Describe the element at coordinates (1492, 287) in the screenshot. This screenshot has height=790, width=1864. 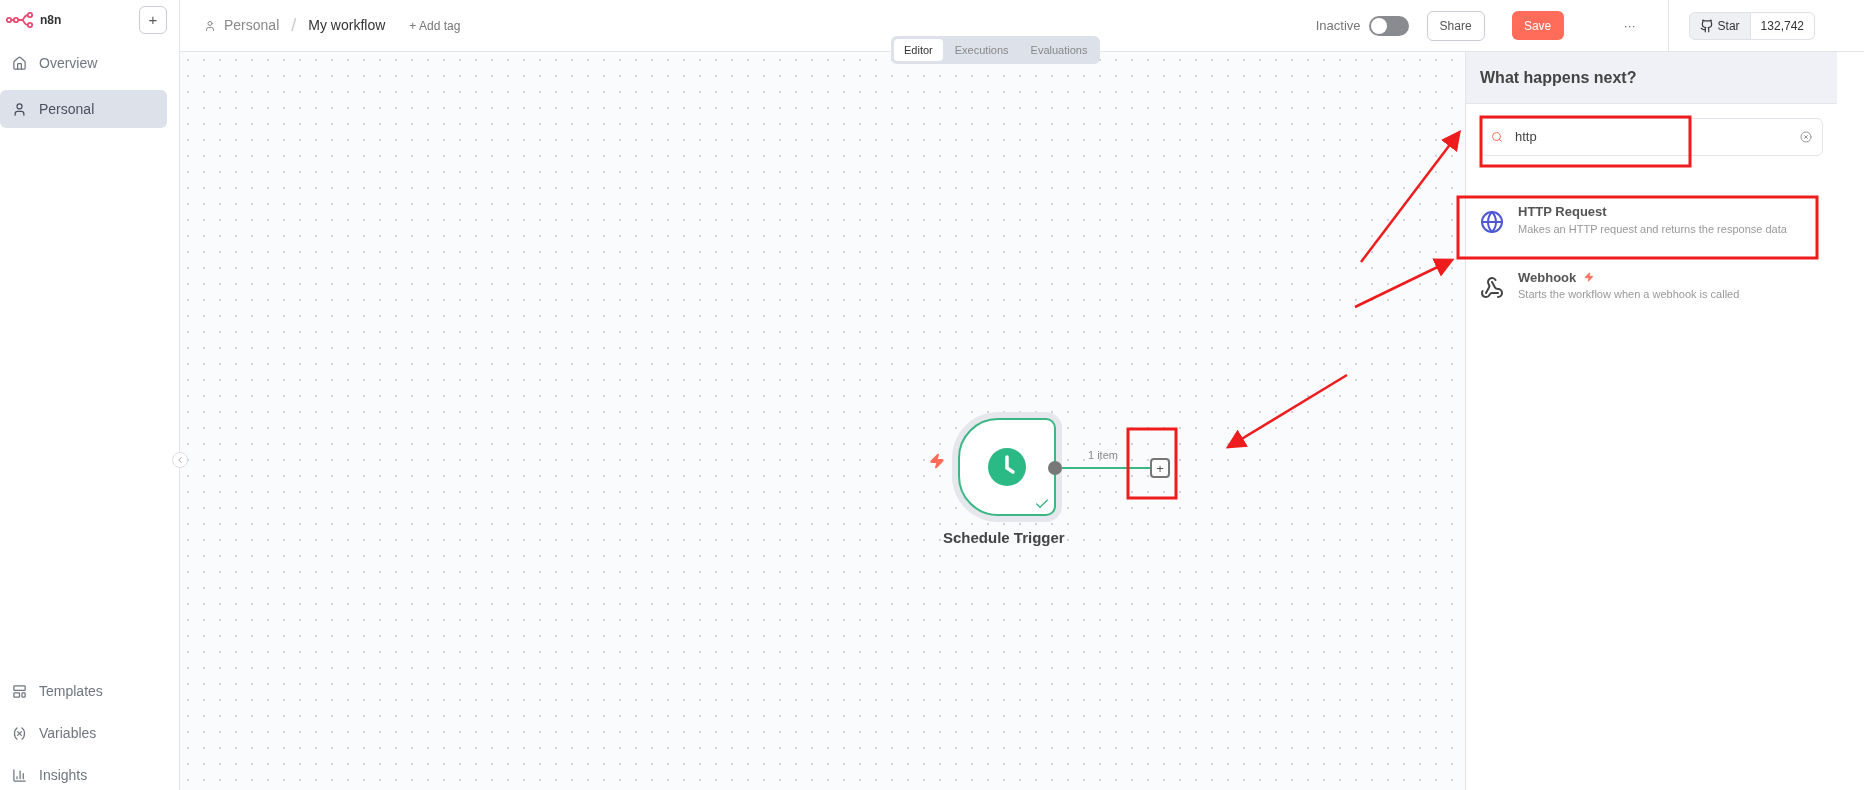
I see `webhook-icon` at that location.